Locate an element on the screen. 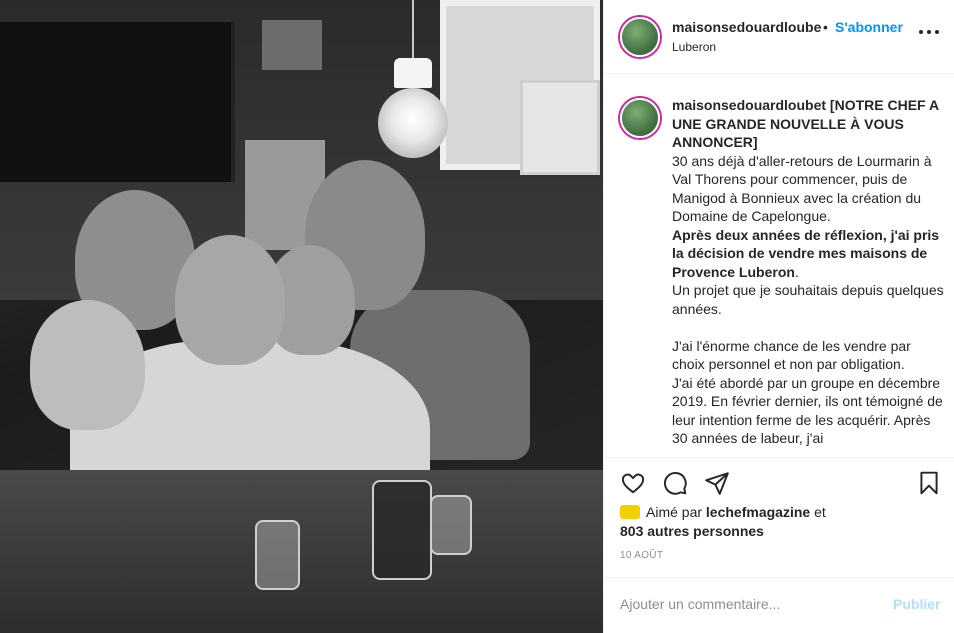  caption-username: maisonsedouardloubet is located at coordinates (749, 105).